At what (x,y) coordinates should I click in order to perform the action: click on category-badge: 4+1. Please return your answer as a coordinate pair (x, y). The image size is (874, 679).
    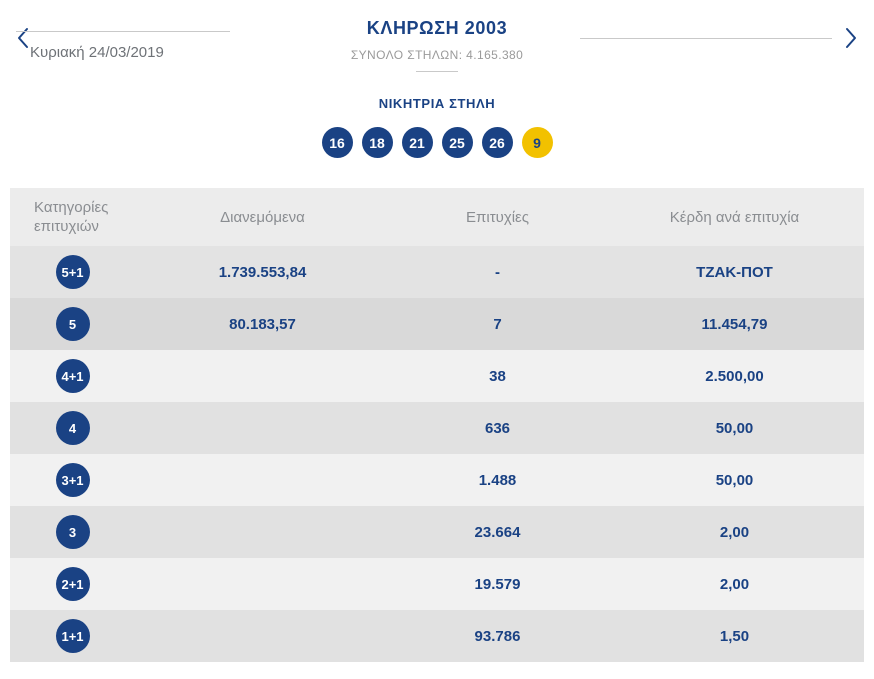
    Looking at the image, I should click on (72, 376).